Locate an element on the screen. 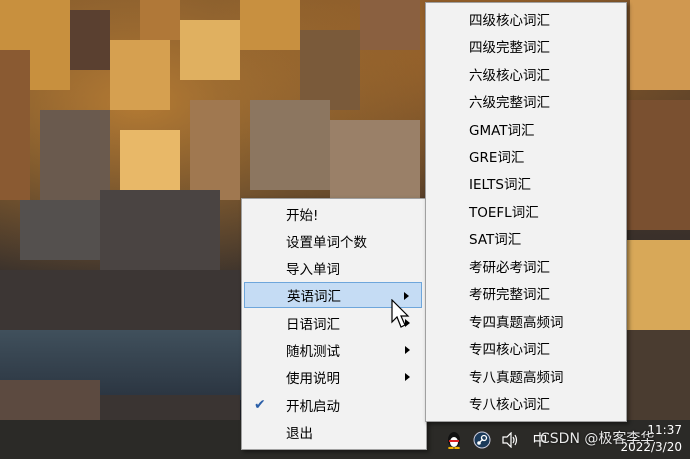 The image size is (690, 459). submenu-item: GMAT词汇 is located at coordinates (525, 128).